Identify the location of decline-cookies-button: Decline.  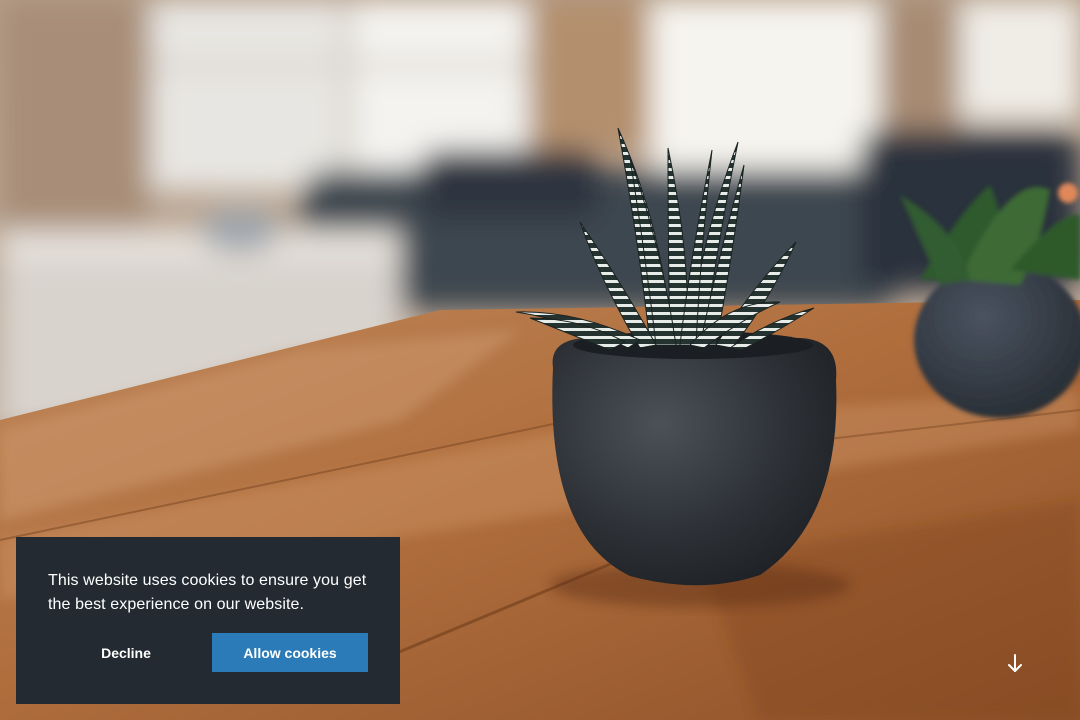
(126, 652).